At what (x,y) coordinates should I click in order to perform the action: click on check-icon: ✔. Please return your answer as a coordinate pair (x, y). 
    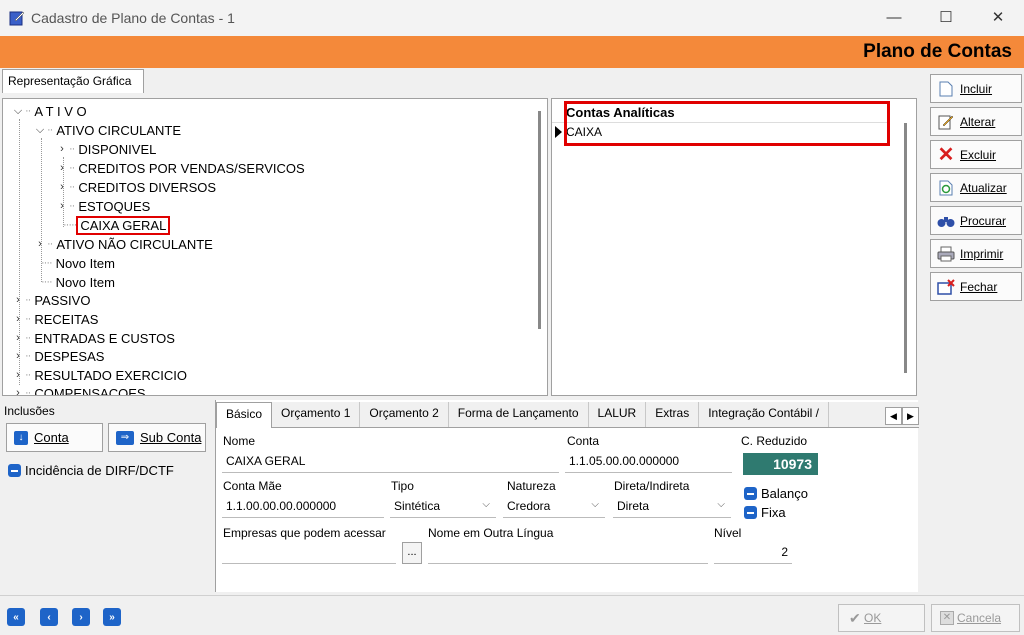
    Looking at the image, I should click on (855, 618).